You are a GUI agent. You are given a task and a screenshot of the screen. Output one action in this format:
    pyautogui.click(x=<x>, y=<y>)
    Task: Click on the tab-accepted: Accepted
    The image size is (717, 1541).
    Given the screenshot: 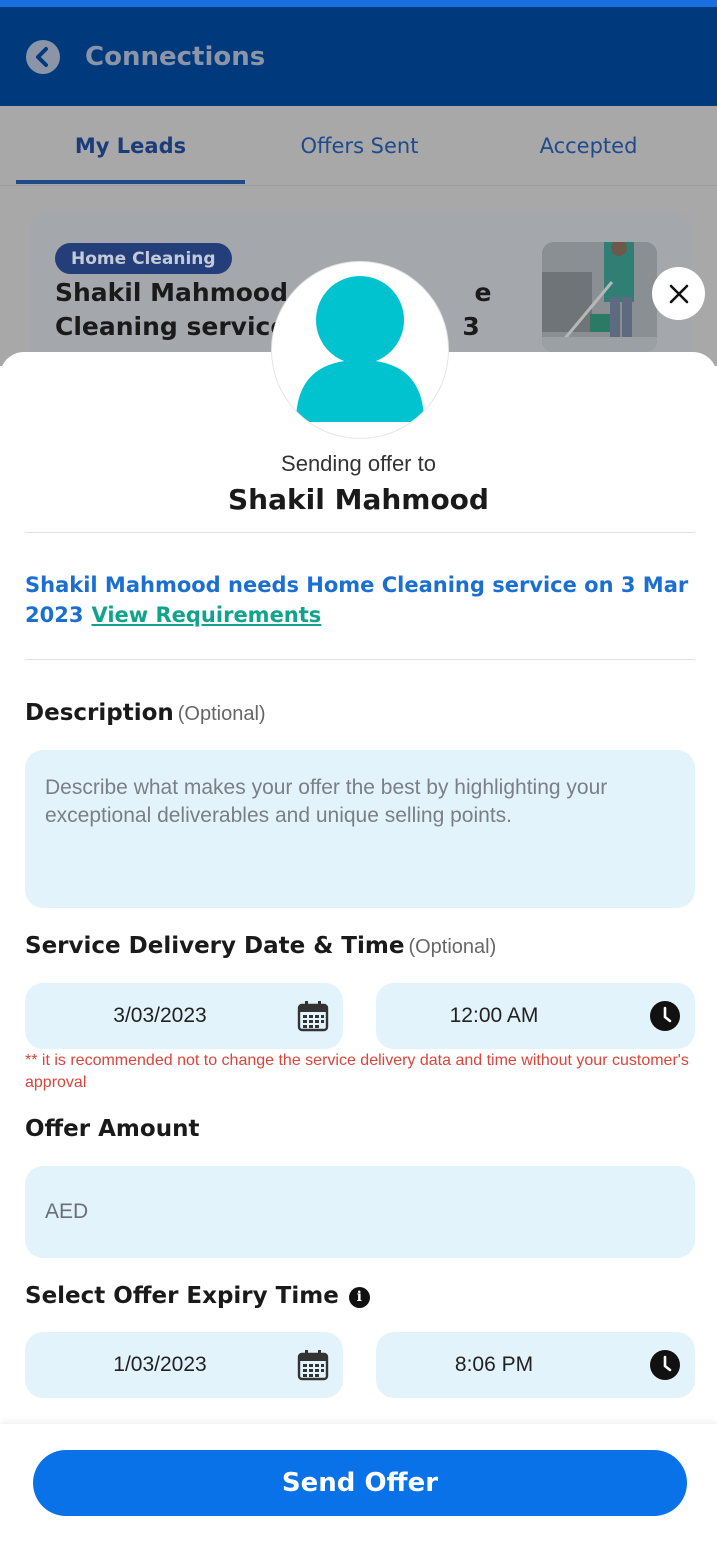 What is the action you would take?
    pyautogui.click(x=588, y=146)
    